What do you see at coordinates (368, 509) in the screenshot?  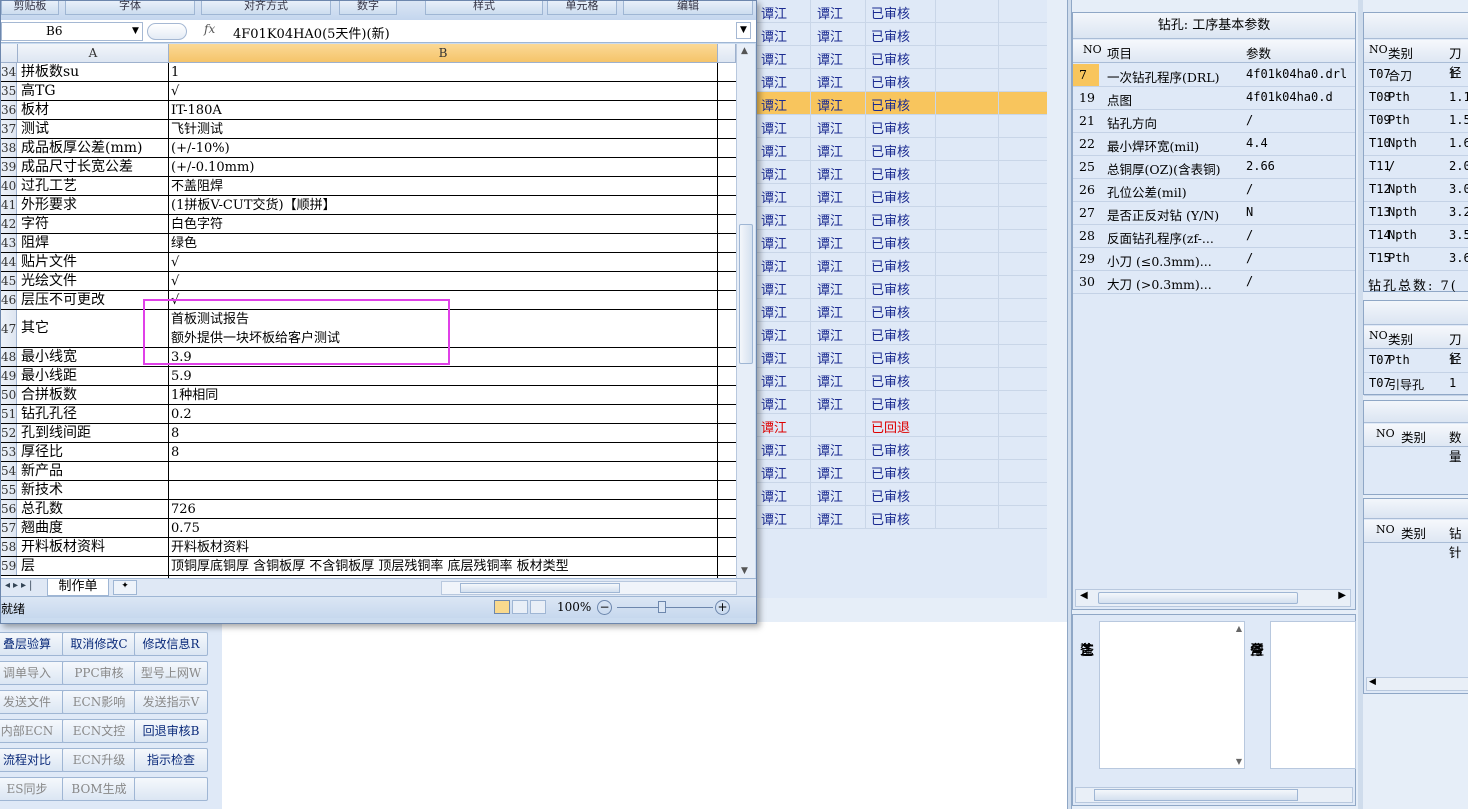 I see `sheet-row: 56 总孔数 726` at bounding box center [368, 509].